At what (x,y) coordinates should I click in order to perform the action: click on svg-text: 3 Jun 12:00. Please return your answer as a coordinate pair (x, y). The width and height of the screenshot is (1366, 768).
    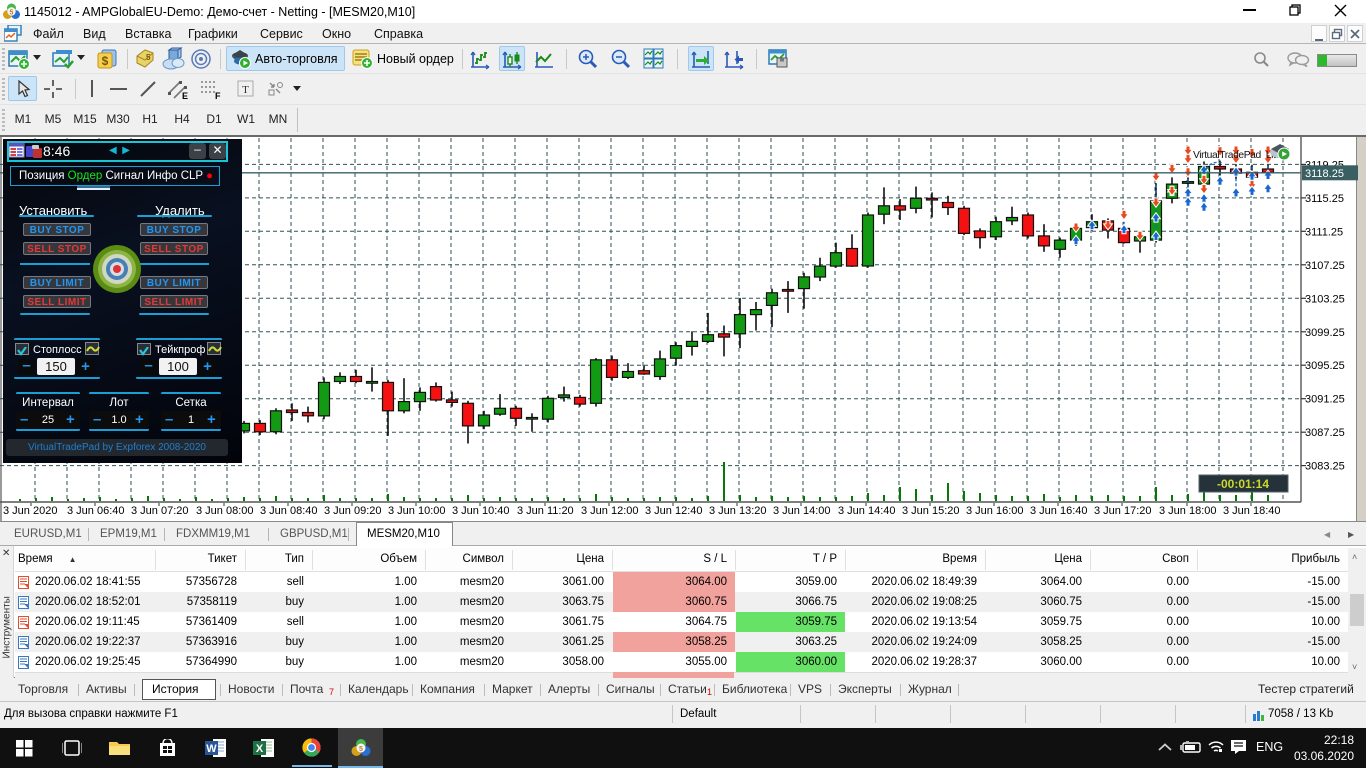
    Looking at the image, I should click on (610, 511).